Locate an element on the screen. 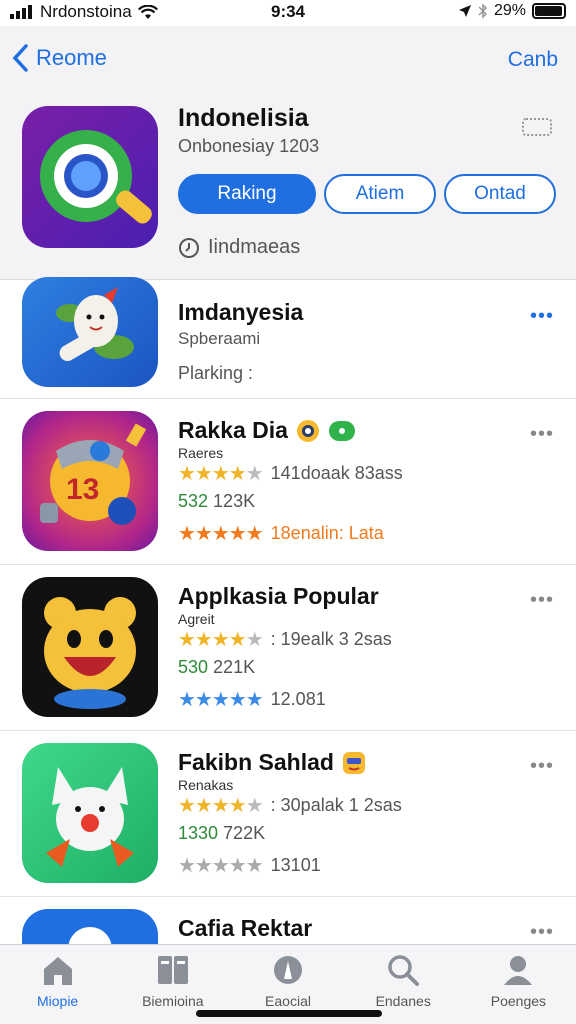 This screenshot has width=576, height=1024. app-title: Imdanyesia is located at coordinates (240, 312).